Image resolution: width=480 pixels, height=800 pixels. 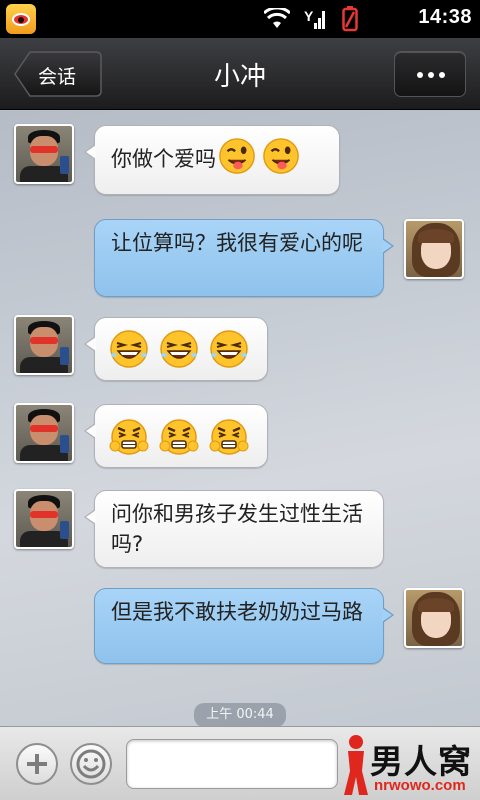 I want to click on back-button: 会话, so click(x=58, y=74).